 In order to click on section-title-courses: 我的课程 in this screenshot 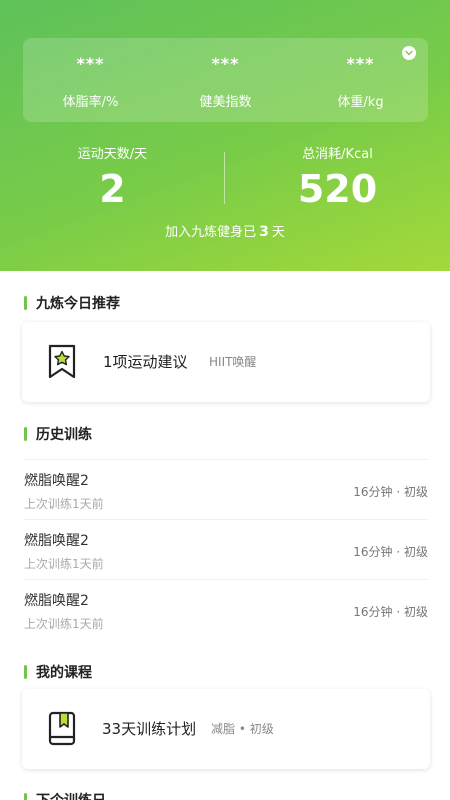, I will do `click(58, 672)`.